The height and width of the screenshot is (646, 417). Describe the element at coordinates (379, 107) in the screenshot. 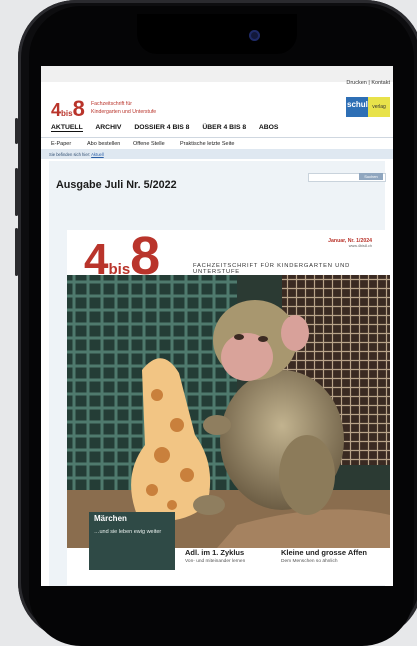

I see `schulverlag-logo-plus: verlag` at that location.